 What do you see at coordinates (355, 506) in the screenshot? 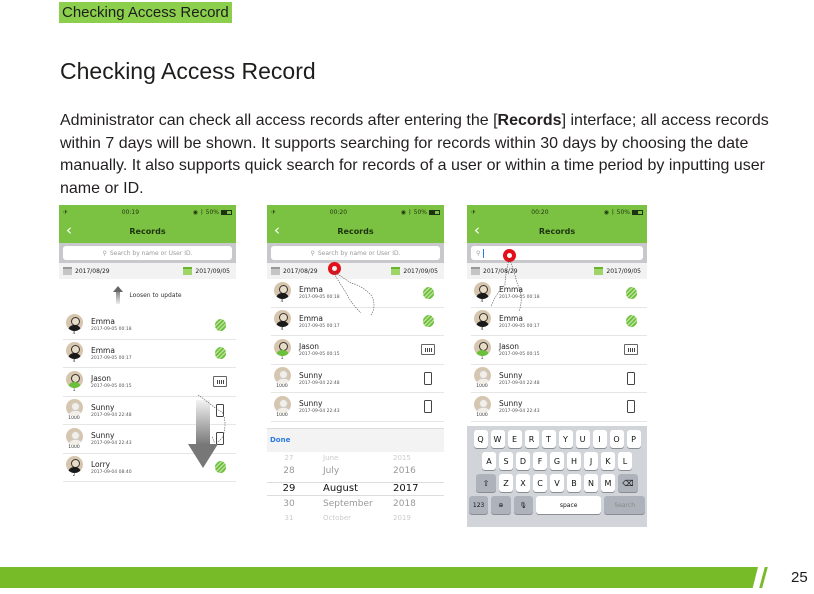
I see `picker-row: 30 September 2018` at bounding box center [355, 506].